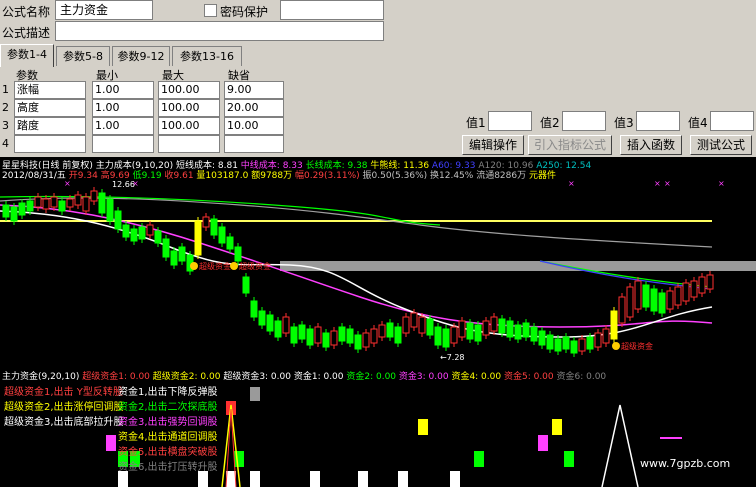  Describe the element at coordinates (83, 56) in the screenshot. I see `tab-params-5-8: 参数5-8` at that location.